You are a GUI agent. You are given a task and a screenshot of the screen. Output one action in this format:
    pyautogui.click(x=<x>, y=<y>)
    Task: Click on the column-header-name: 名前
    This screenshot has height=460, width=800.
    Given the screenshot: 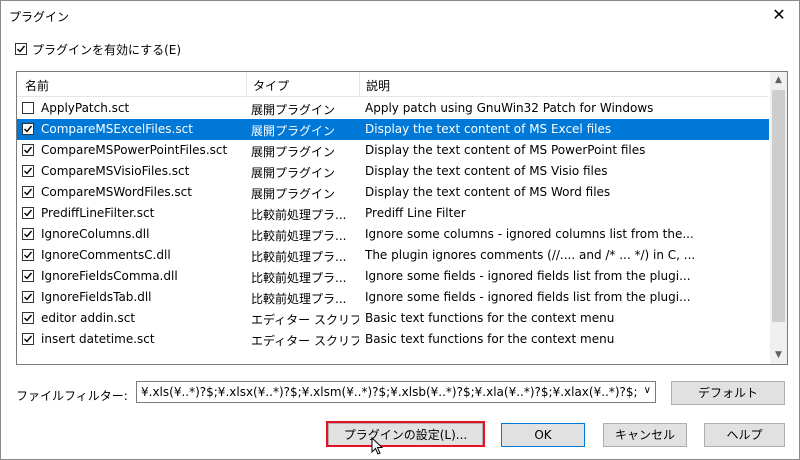 What is the action you would take?
    pyautogui.click(x=37, y=85)
    